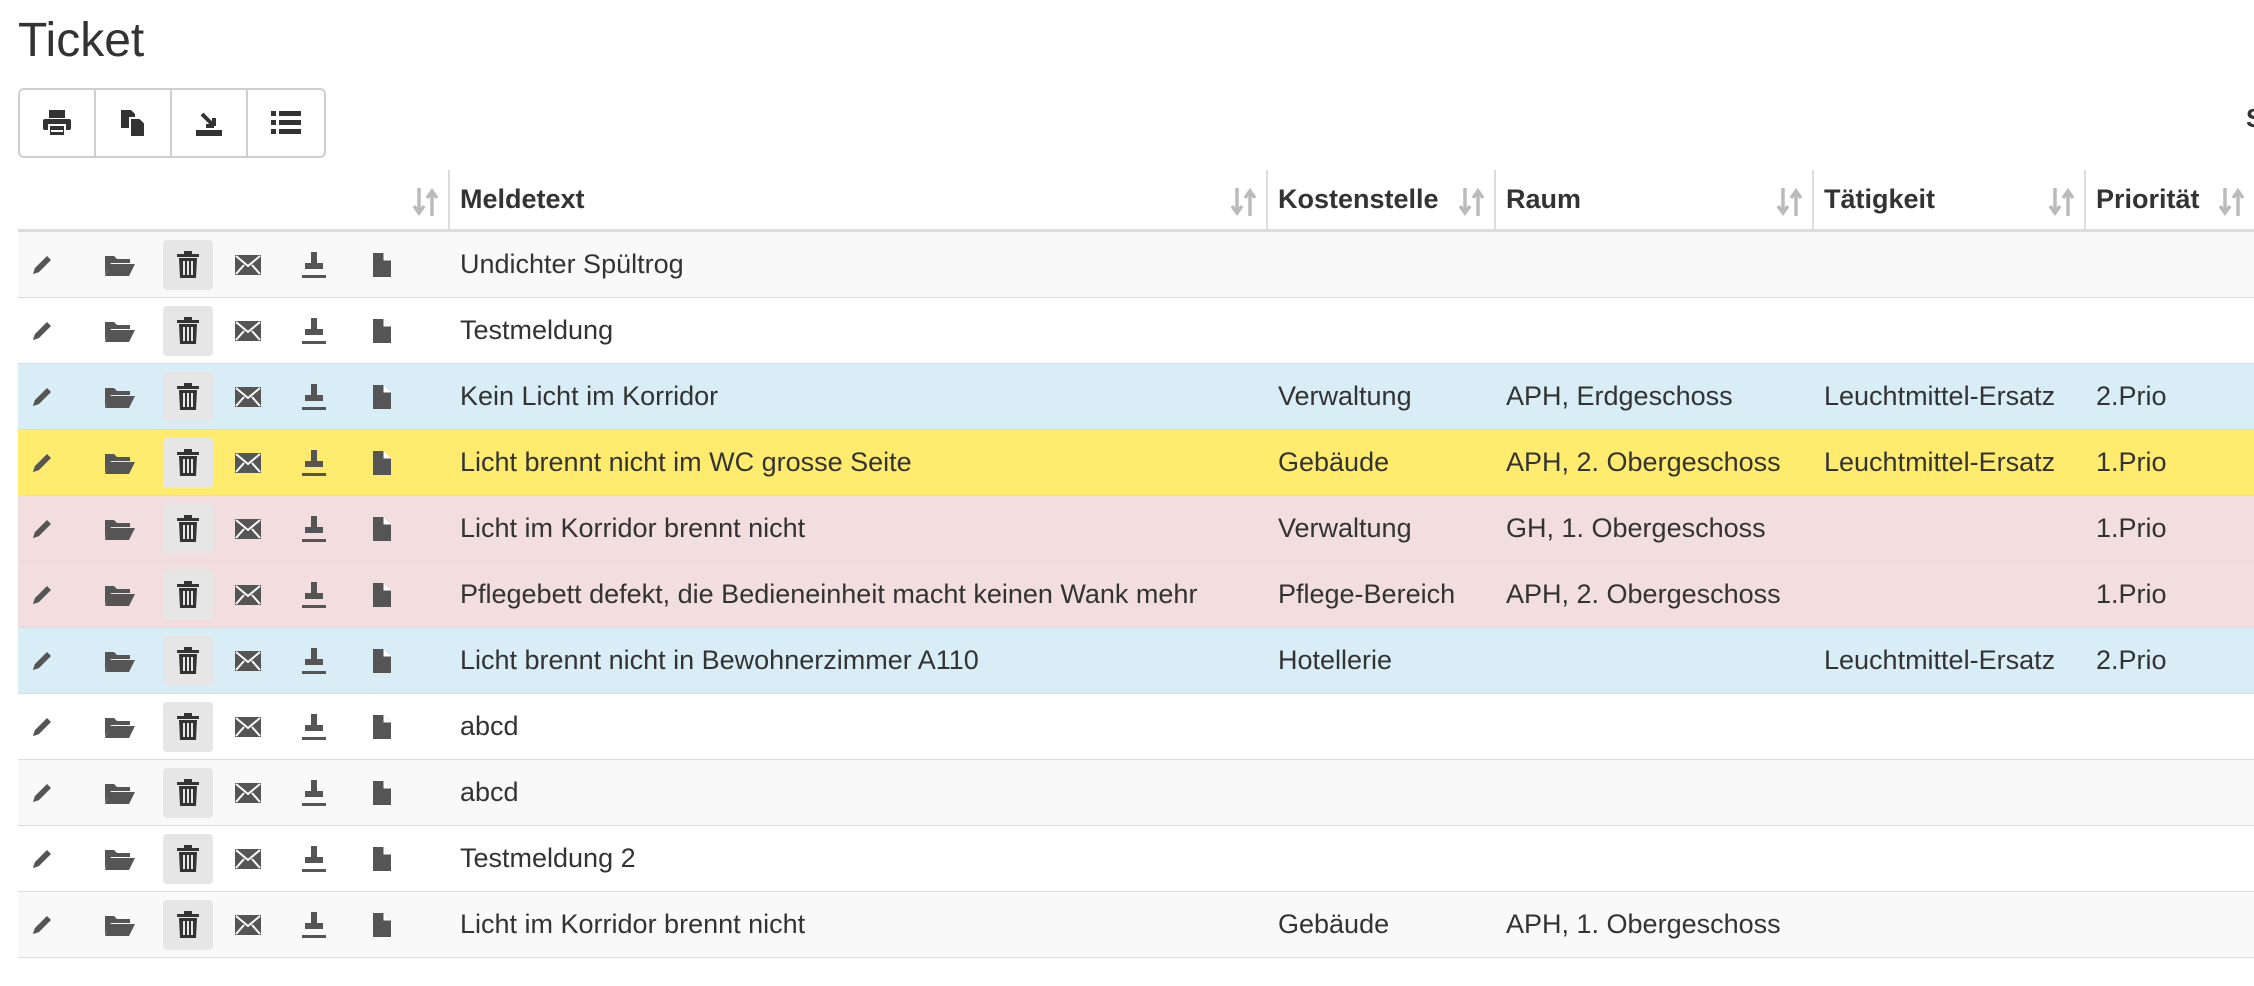  What do you see at coordinates (489, 792) in the screenshot?
I see `cell-meldetext: abcd` at bounding box center [489, 792].